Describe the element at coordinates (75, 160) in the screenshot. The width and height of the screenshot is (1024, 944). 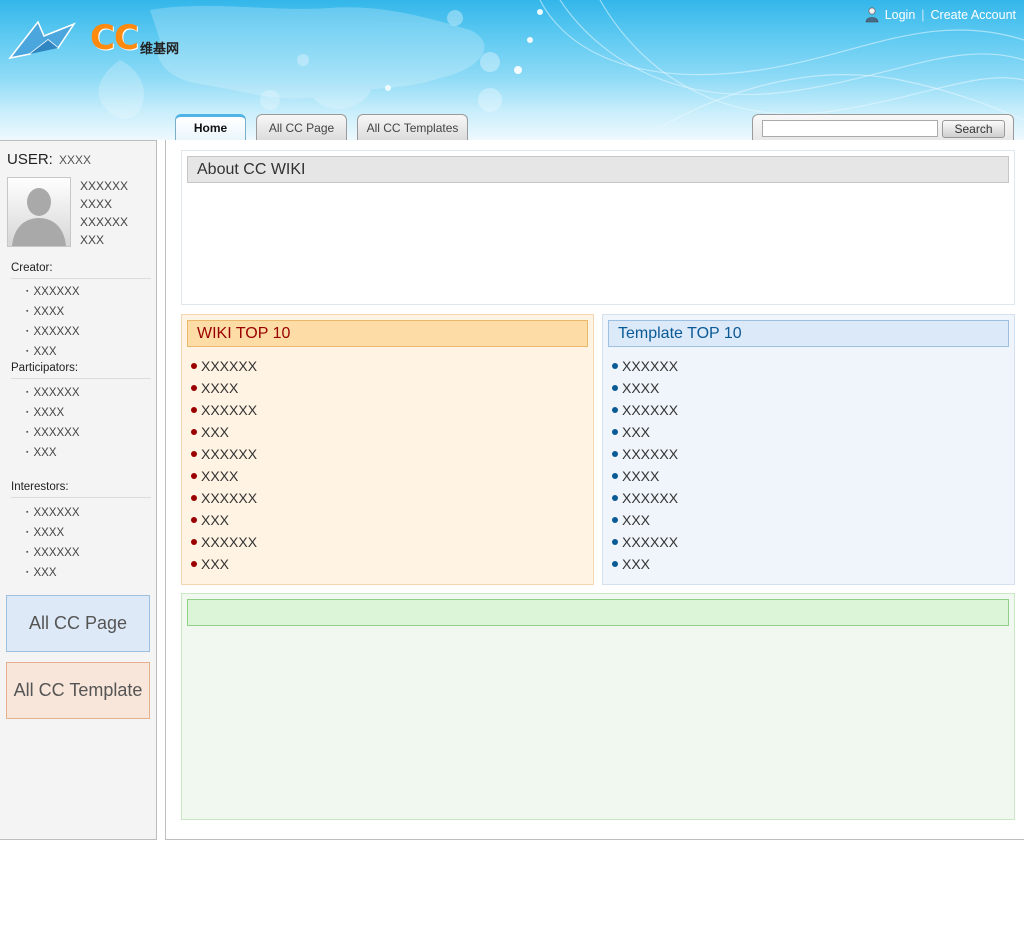
I see `user-name: XXXX` at that location.